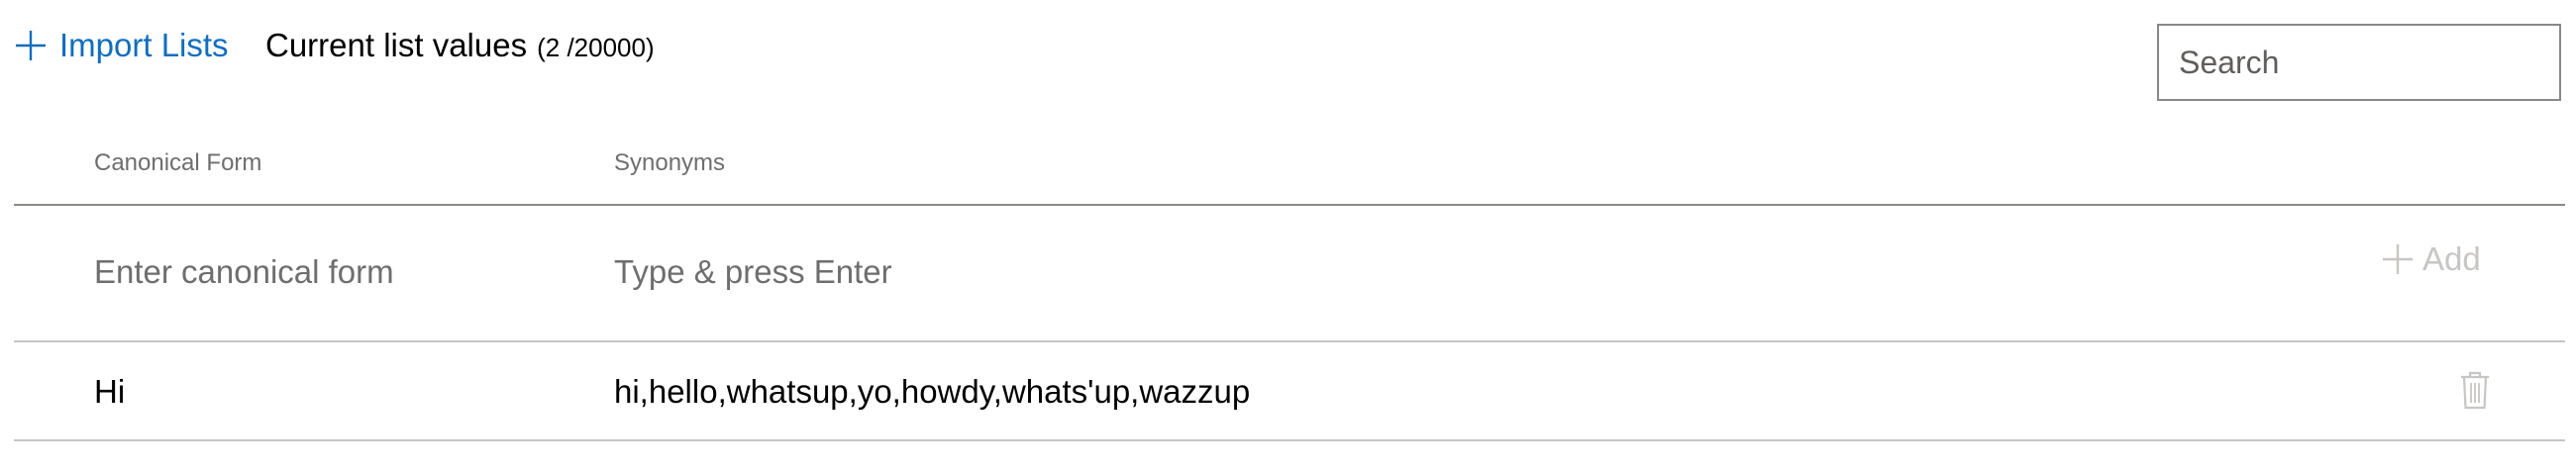 The width and height of the screenshot is (2576, 475). What do you see at coordinates (109, 392) in the screenshot?
I see `canonical-form-cell: Hi` at bounding box center [109, 392].